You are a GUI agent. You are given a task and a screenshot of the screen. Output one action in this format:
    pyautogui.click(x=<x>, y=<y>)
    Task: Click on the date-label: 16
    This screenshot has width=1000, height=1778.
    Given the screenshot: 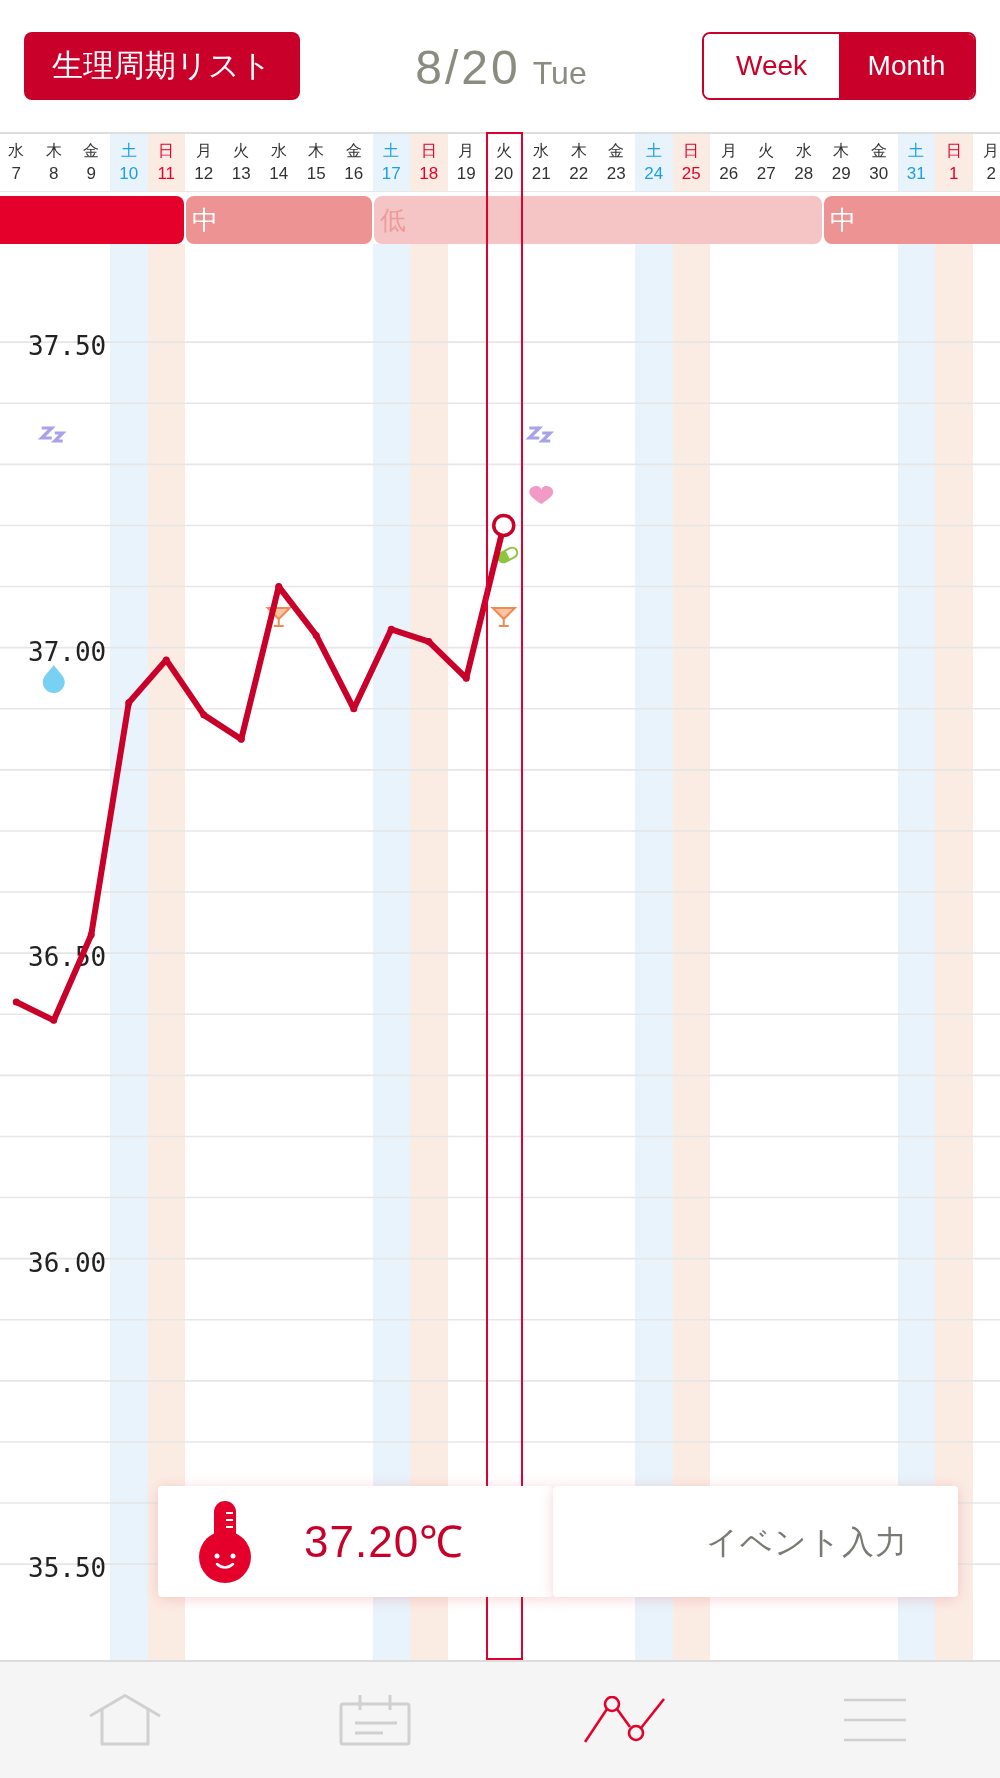 What is the action you would take?
    pyautogui.click(x=354, y=173)
    